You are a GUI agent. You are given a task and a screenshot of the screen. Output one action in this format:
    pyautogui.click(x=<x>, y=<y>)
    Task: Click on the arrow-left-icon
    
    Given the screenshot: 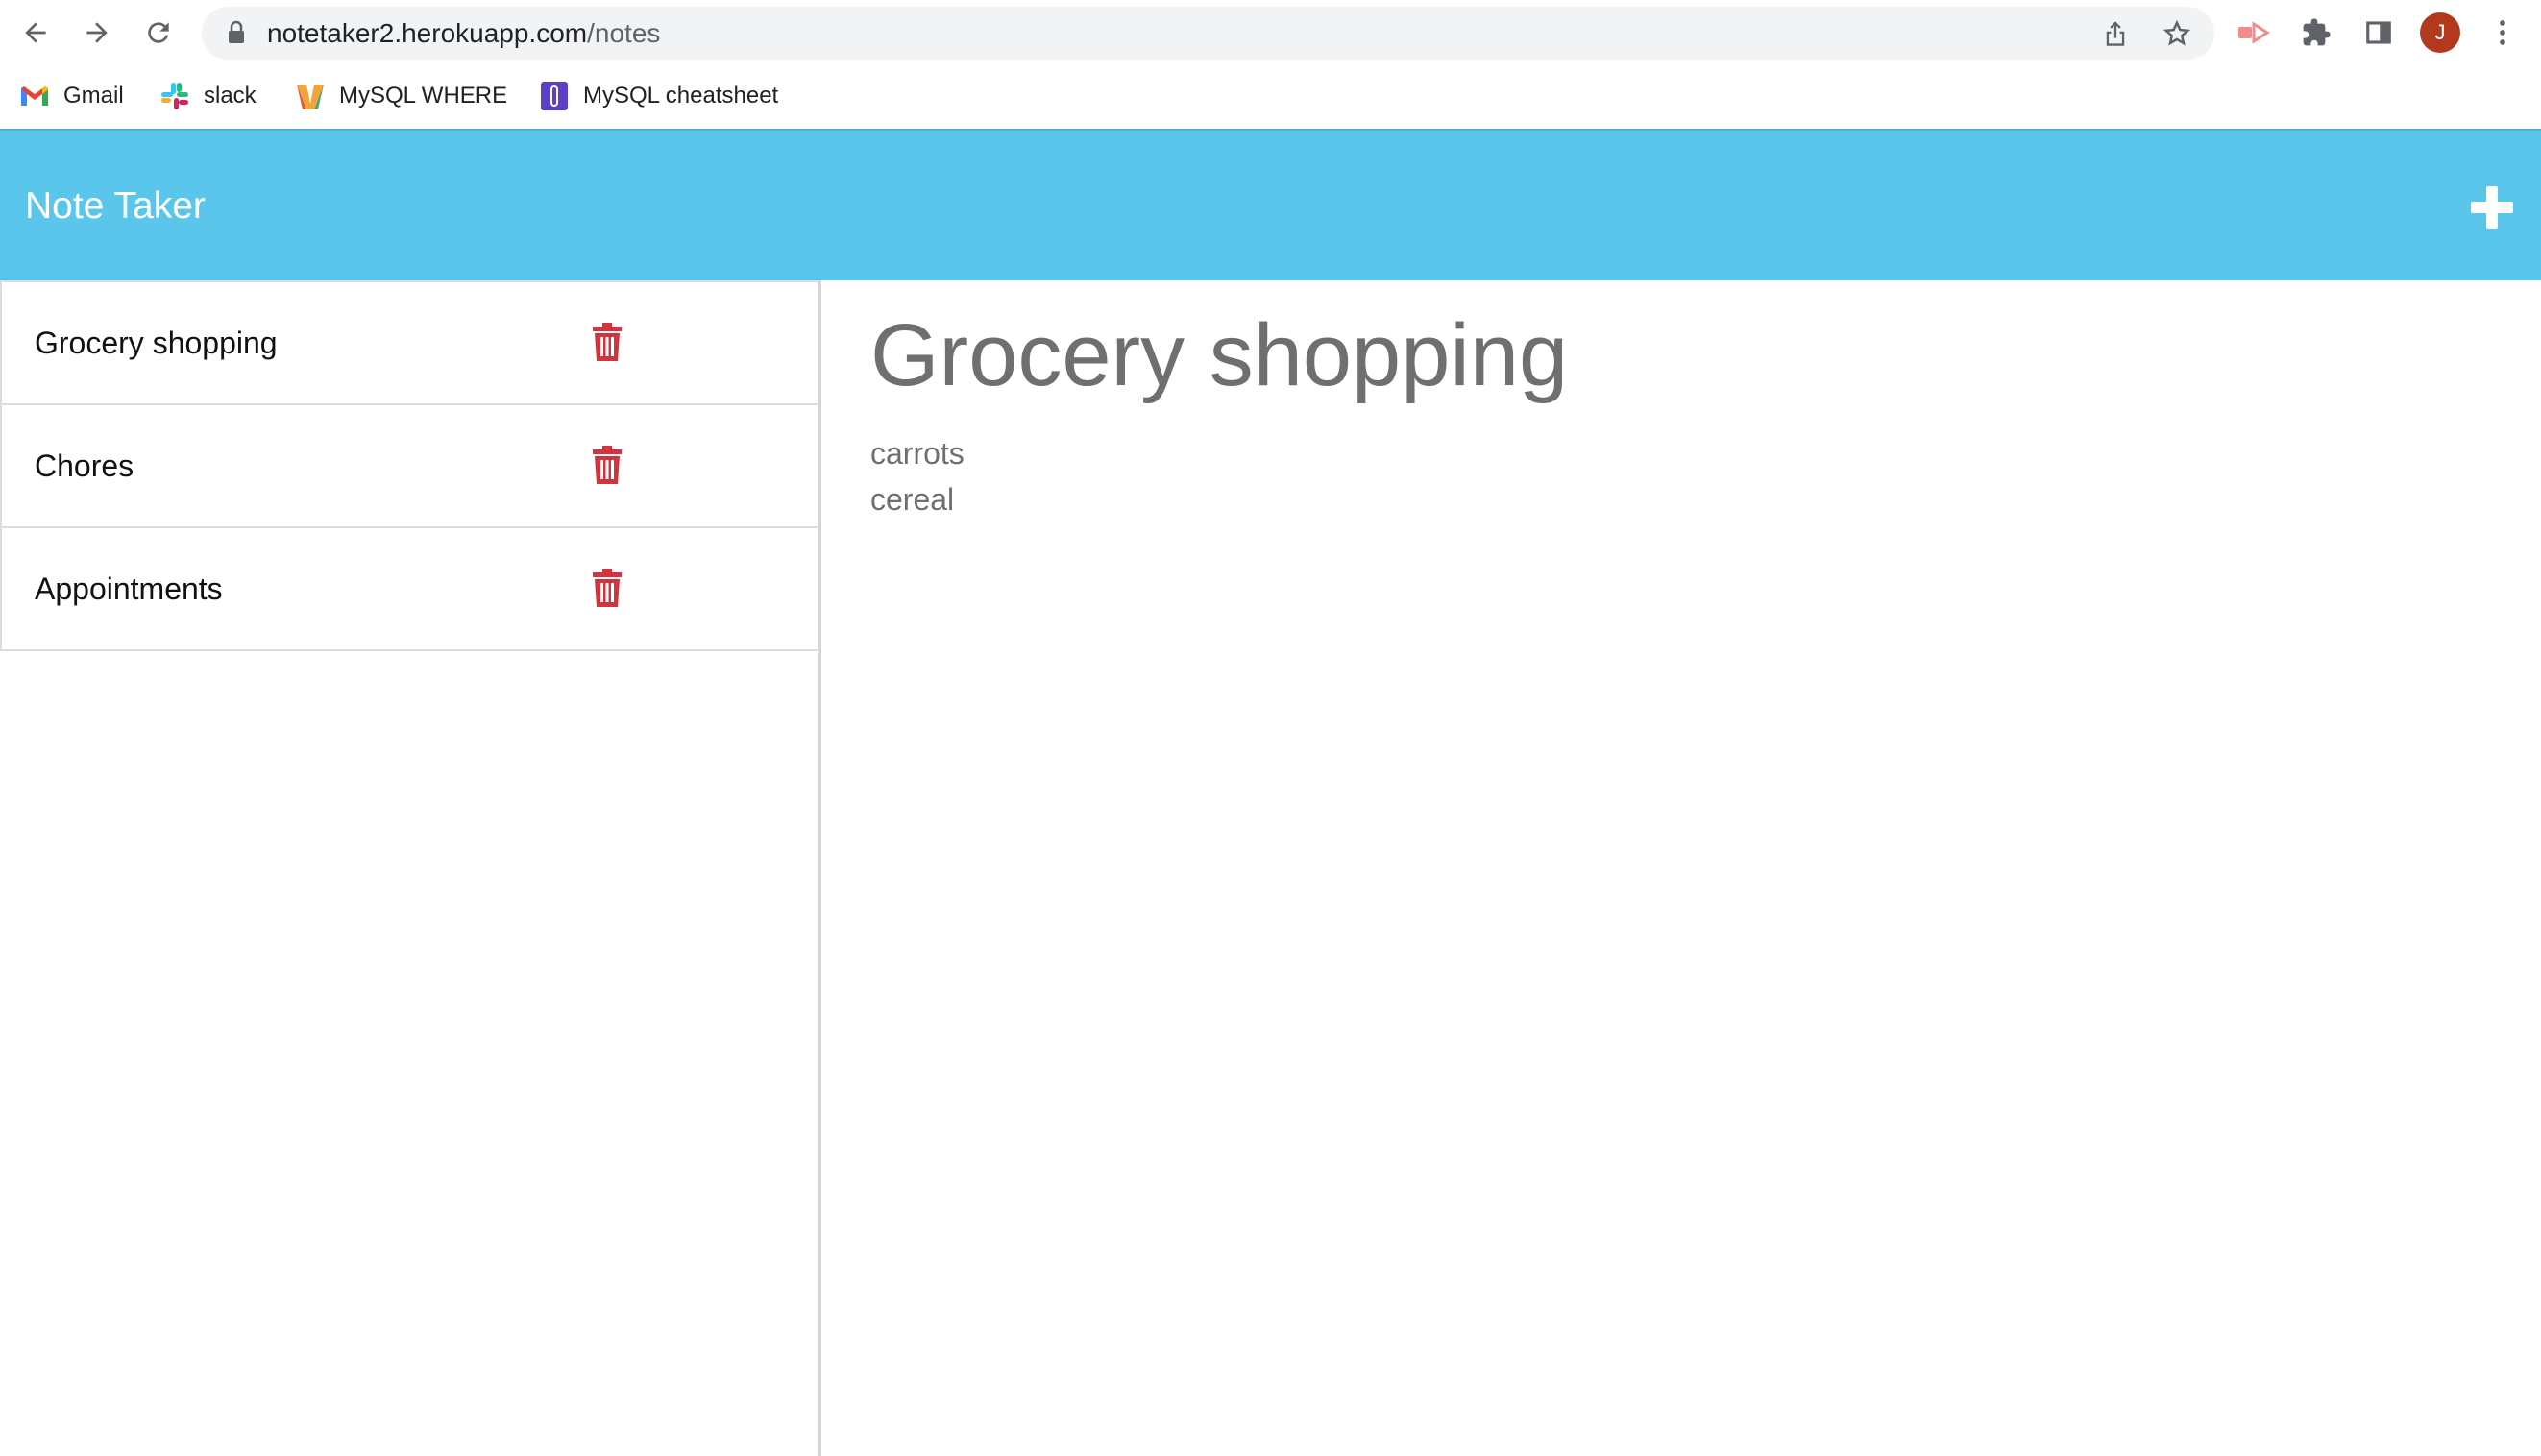 What is the action you would take?
    pyautogui.click(x=35, y=32)
    